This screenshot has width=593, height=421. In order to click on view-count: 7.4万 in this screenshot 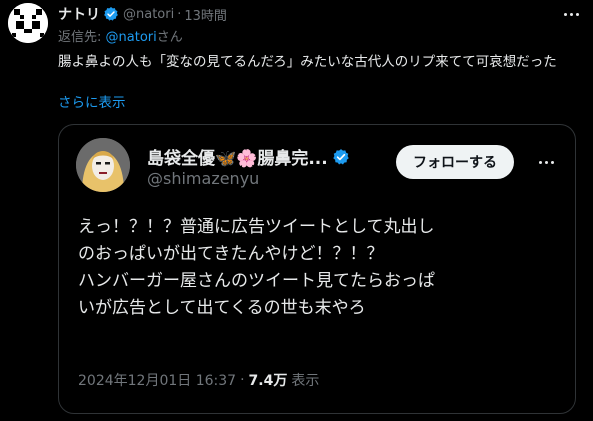, I will do `click(268, 381)`.